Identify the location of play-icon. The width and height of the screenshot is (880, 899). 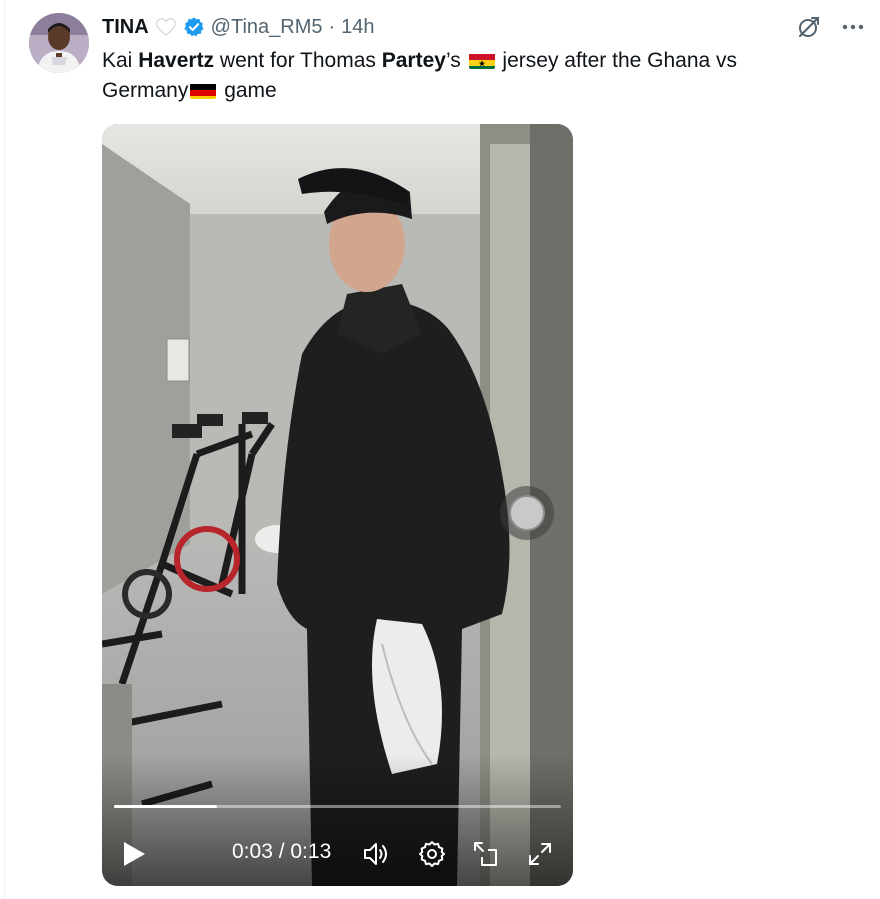
(134, 854).